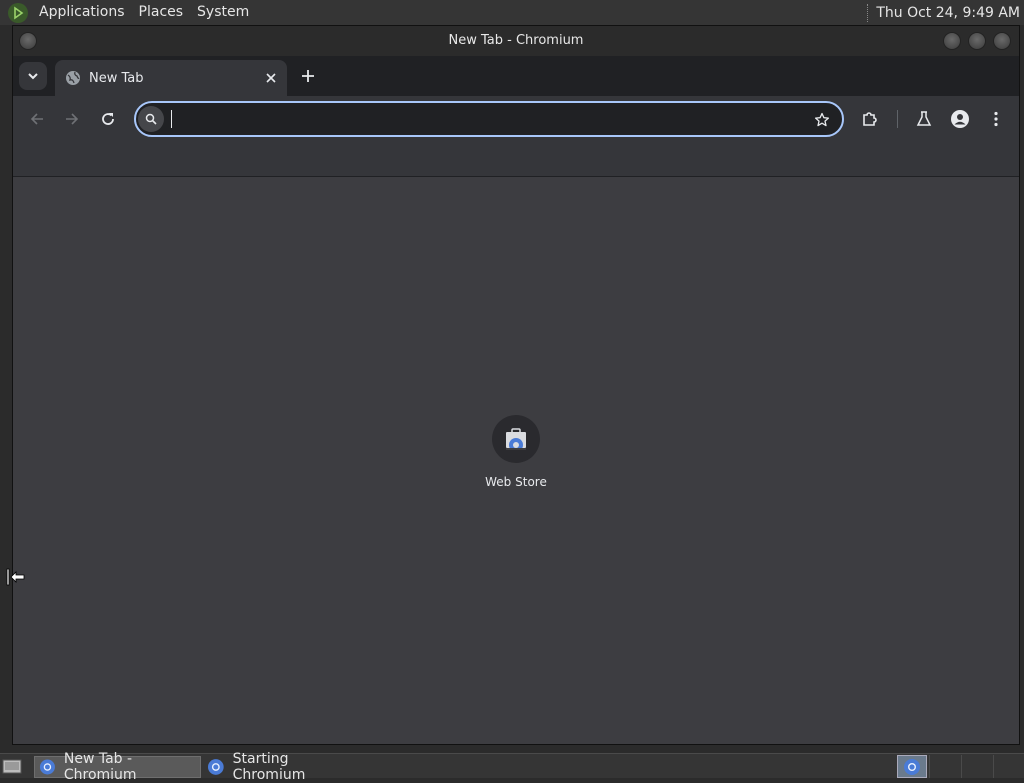 The width and height of the screenshot is (1024, 783). I want to click on workspace-switcher-active, so click(912, 766).